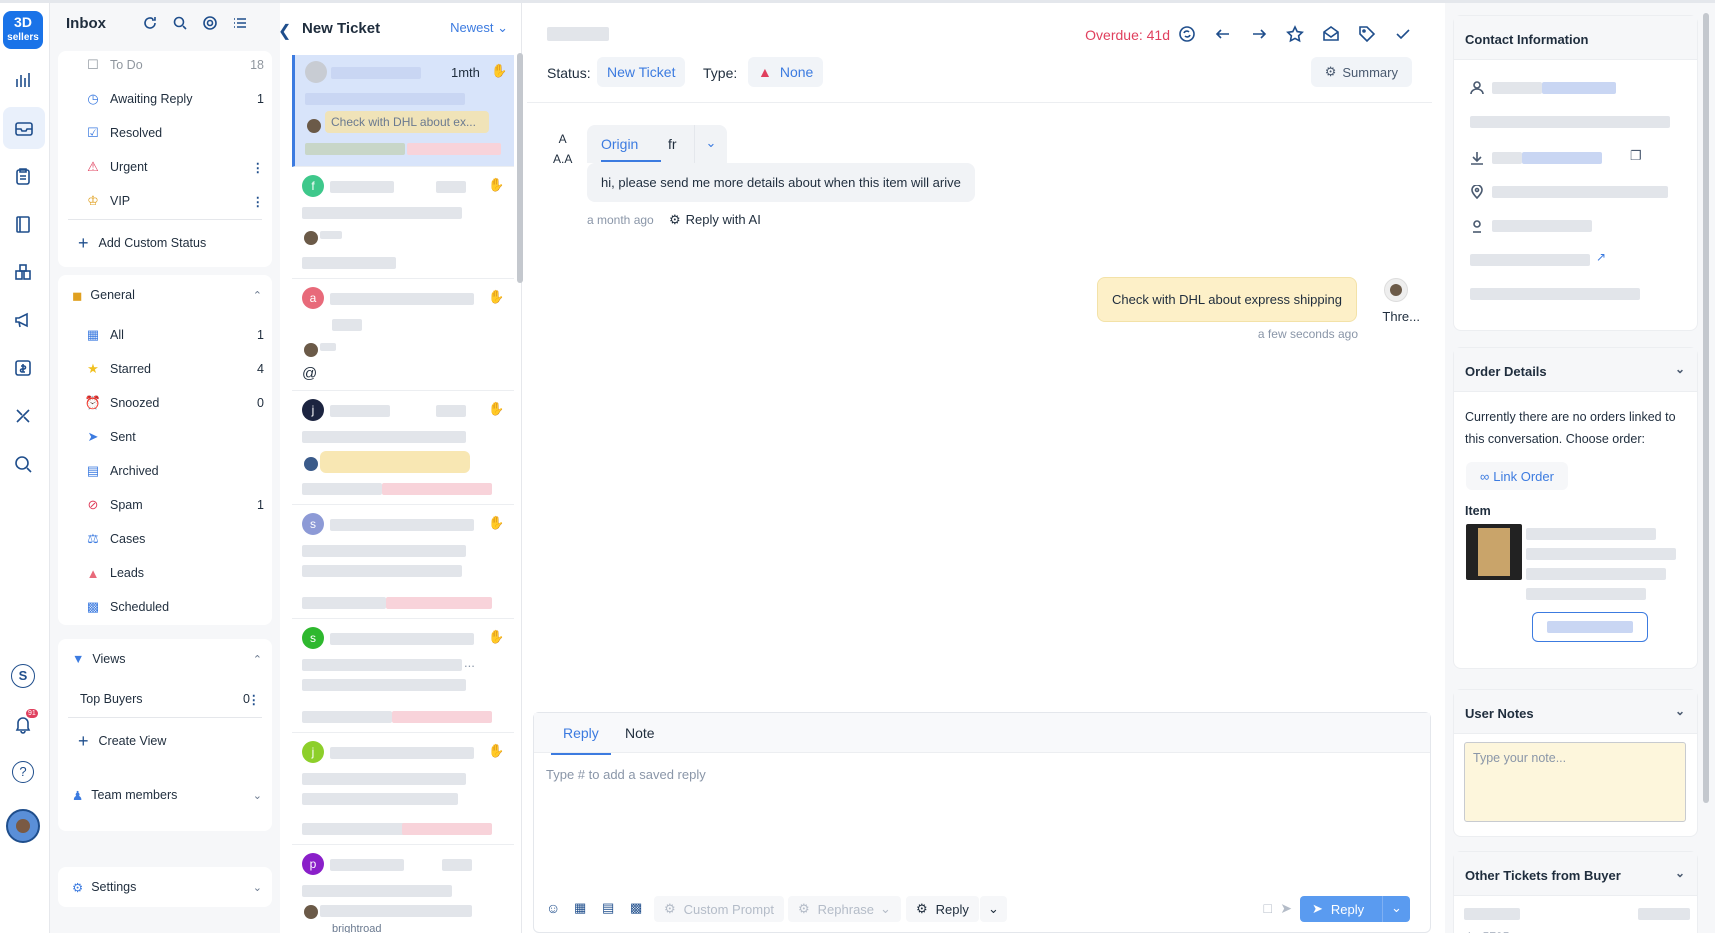  What do you see at coordinates (1636, 156) in the screenshot?
I see `copy-icon: ❐` at bounding box center [1636, 156].